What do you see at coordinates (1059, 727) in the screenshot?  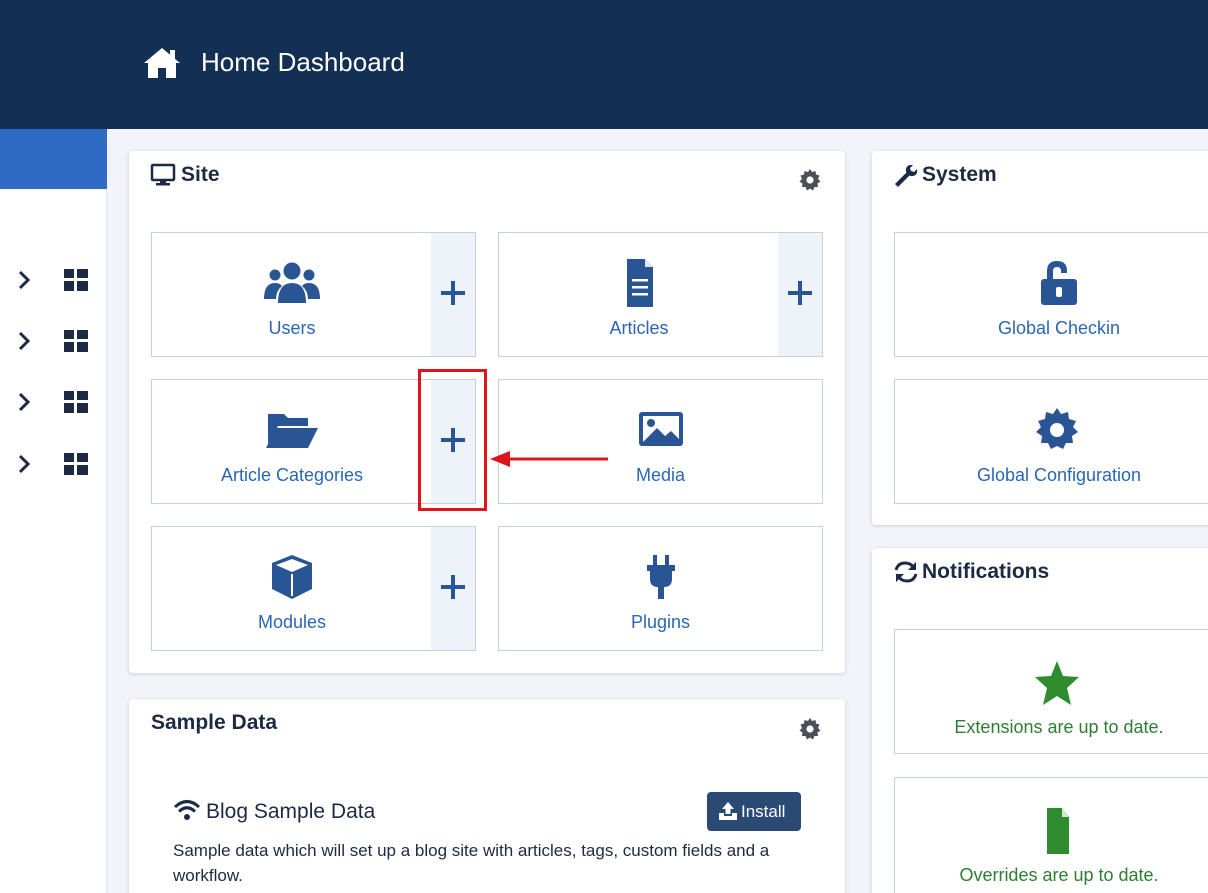 I see `extensions-status-label: Extensions are up to date.` at bounding box center [1059, 727].